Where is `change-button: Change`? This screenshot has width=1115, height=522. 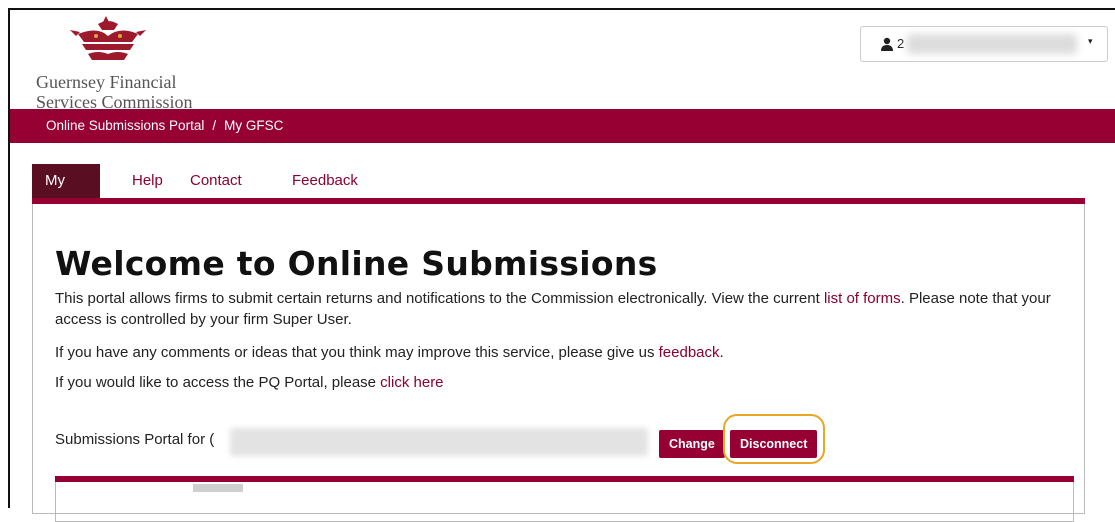 change-button: Change is located at coordinates (692, 444).